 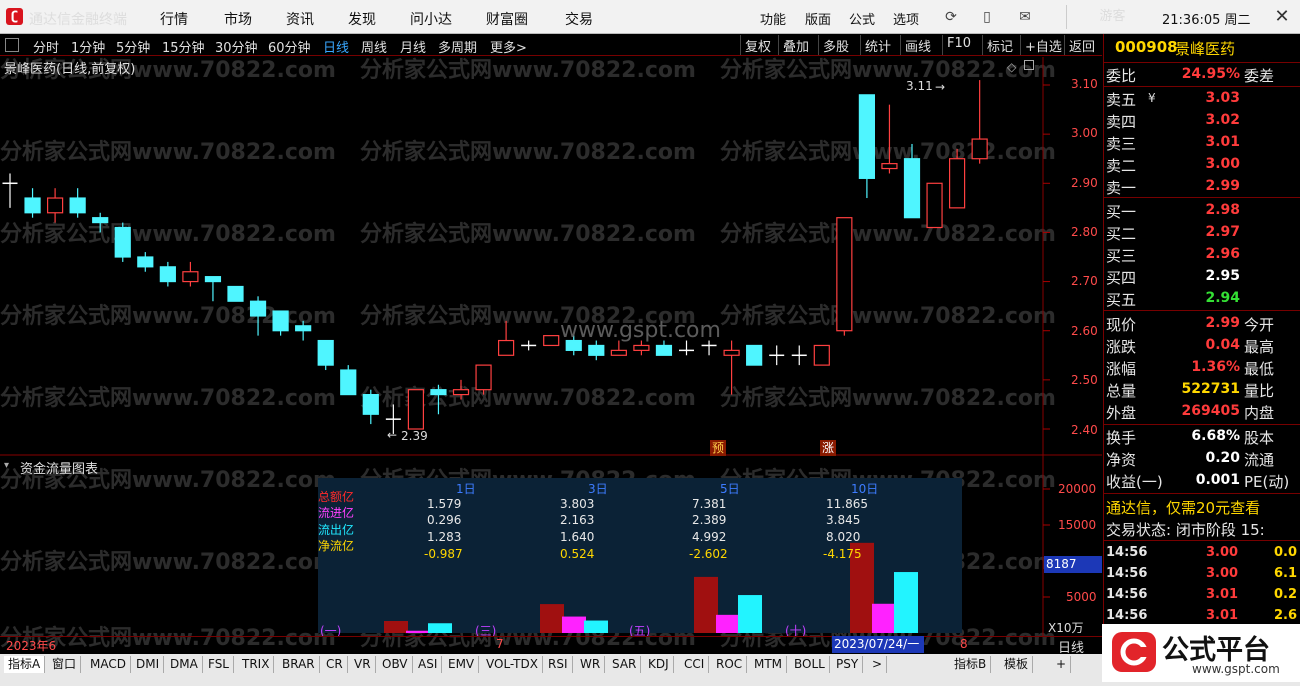 What do you see at coordinates (1121, 100) in the screenshot?
I see `ask-label: 卖五` at bounding box center [1121, 100].